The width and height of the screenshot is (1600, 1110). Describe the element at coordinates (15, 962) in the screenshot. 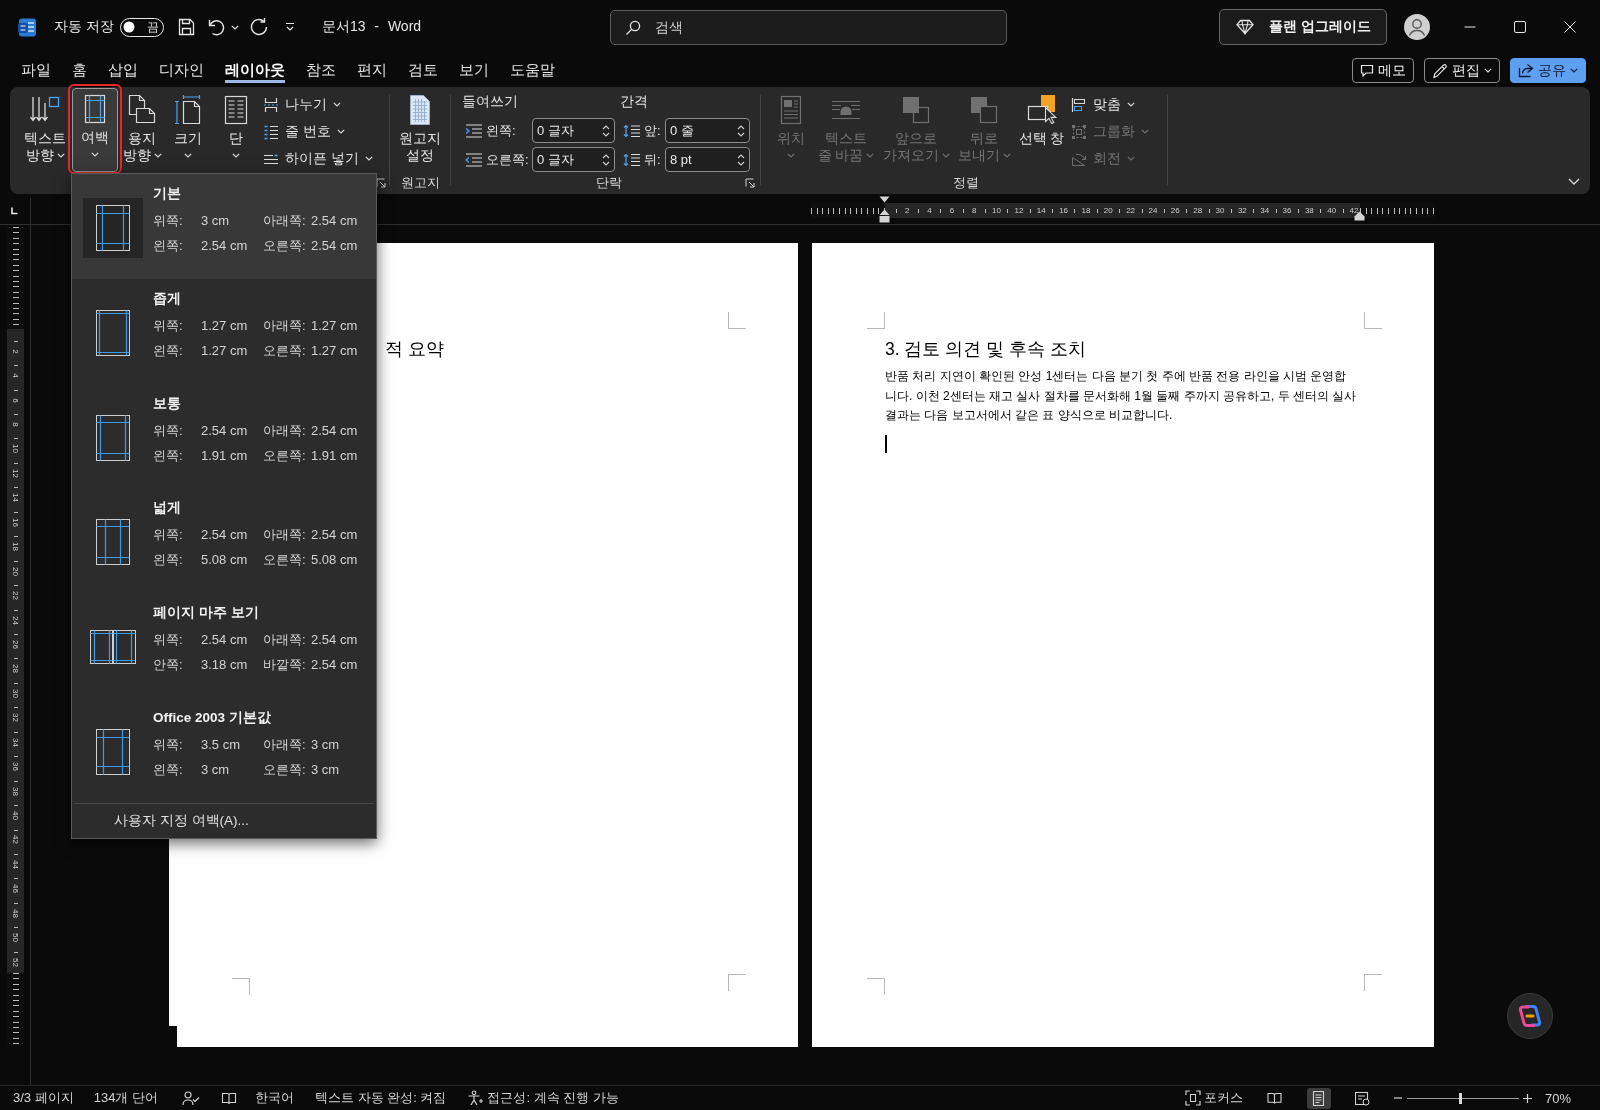

I see `ruler-number: 52` at that location.